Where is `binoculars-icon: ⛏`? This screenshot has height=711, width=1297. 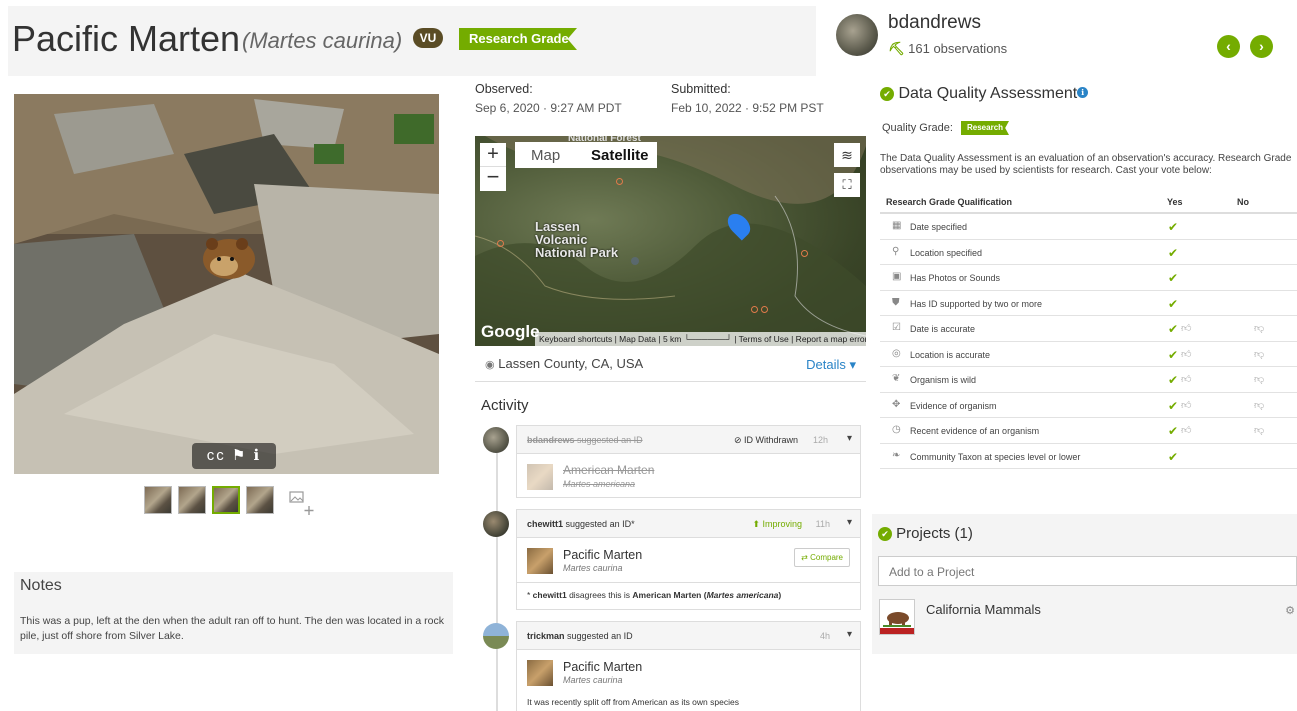 binoculars-icon: ⛏ is located at coordinates (896, 48).